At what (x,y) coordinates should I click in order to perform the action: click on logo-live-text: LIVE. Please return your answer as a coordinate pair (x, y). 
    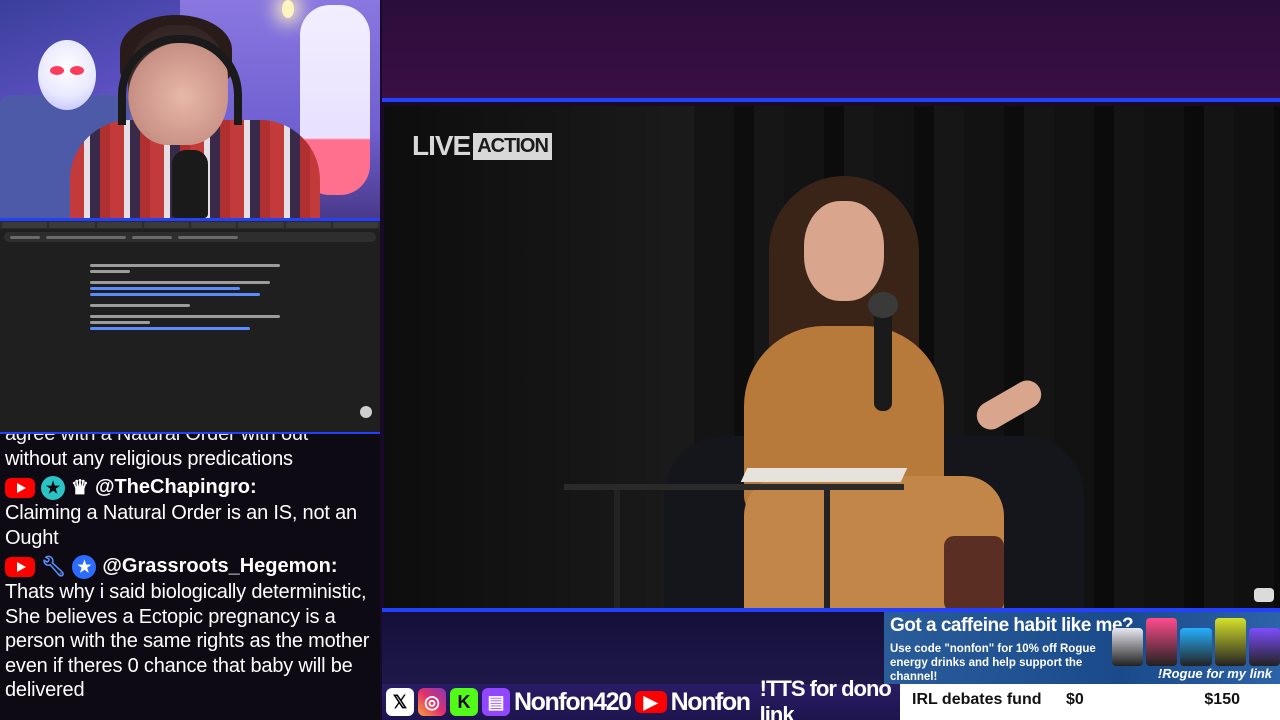
    Looking at the image, I should click on (441, 145).